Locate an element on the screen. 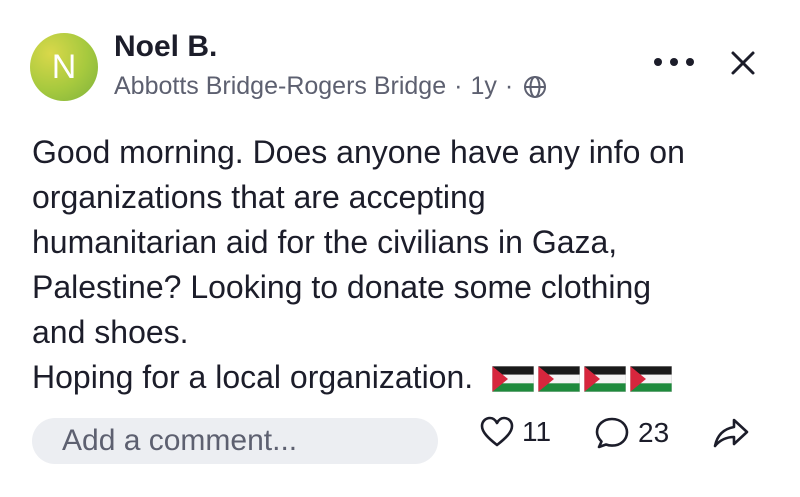  like-count: 11 is located at coordinates (537, 431).